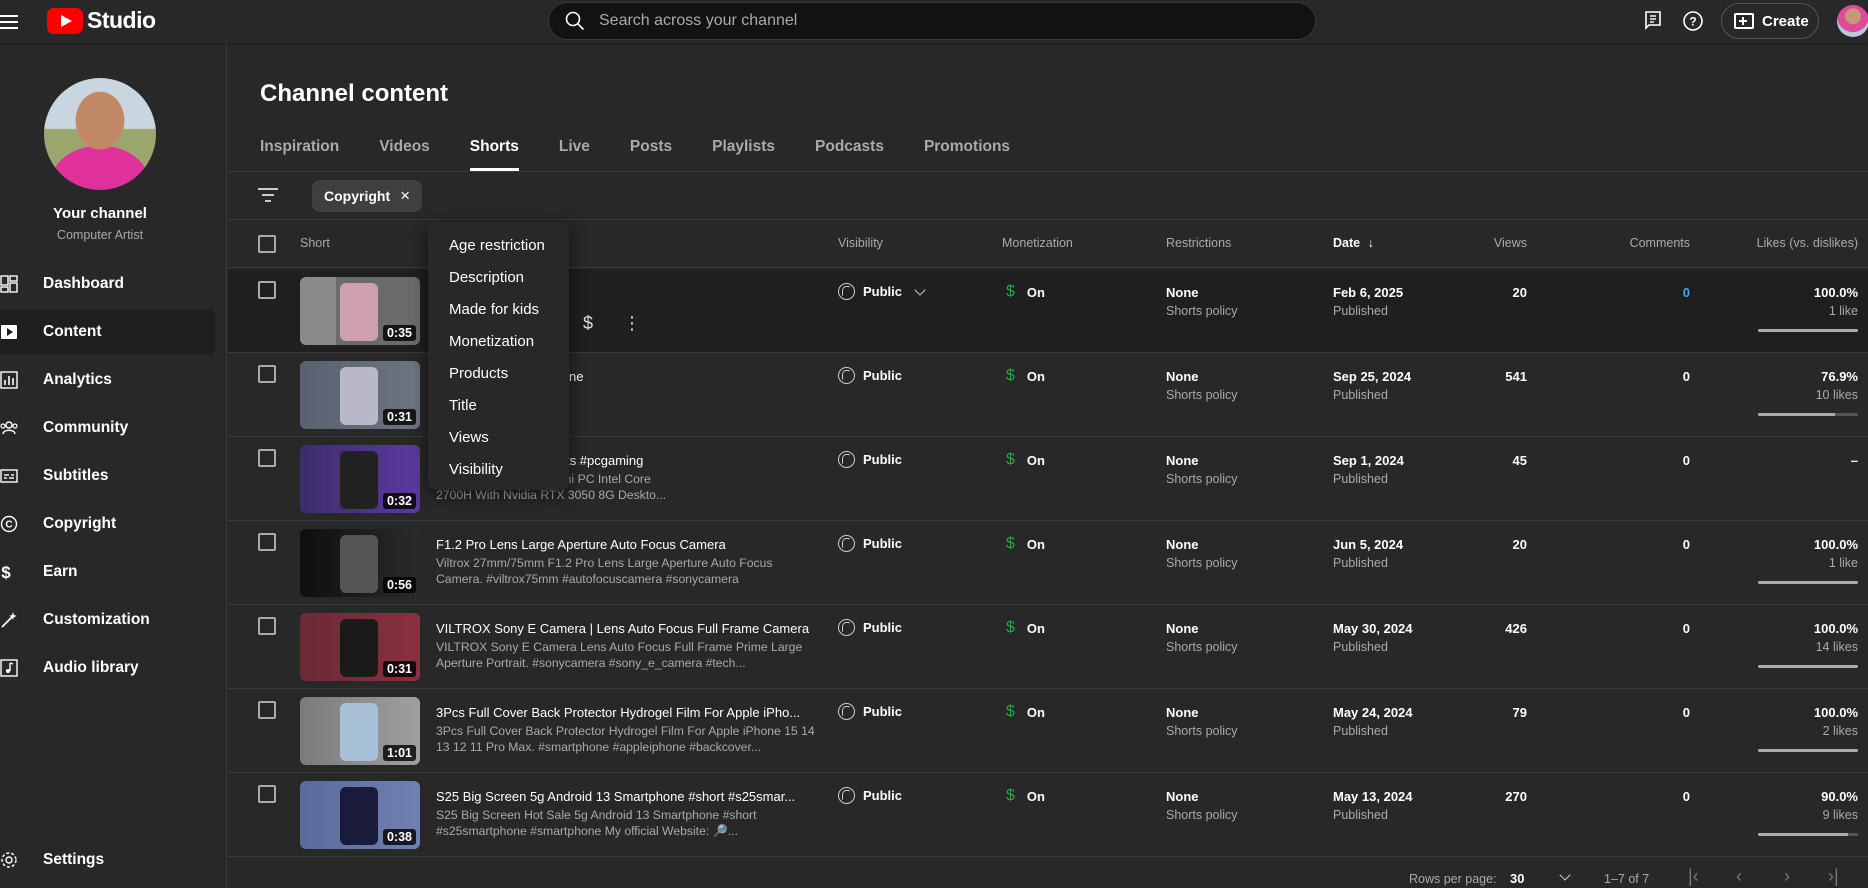 The image size is (1868, 888). I want to click on help-icon: ?, so click(1693, 21).